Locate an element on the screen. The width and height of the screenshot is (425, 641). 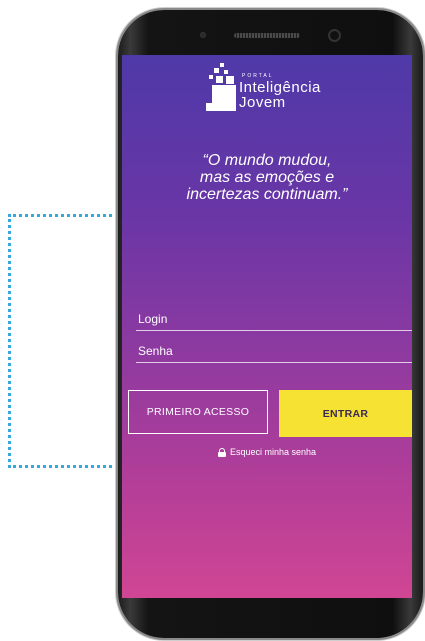
earpiece-speaker is located at coordinates (267, 35).